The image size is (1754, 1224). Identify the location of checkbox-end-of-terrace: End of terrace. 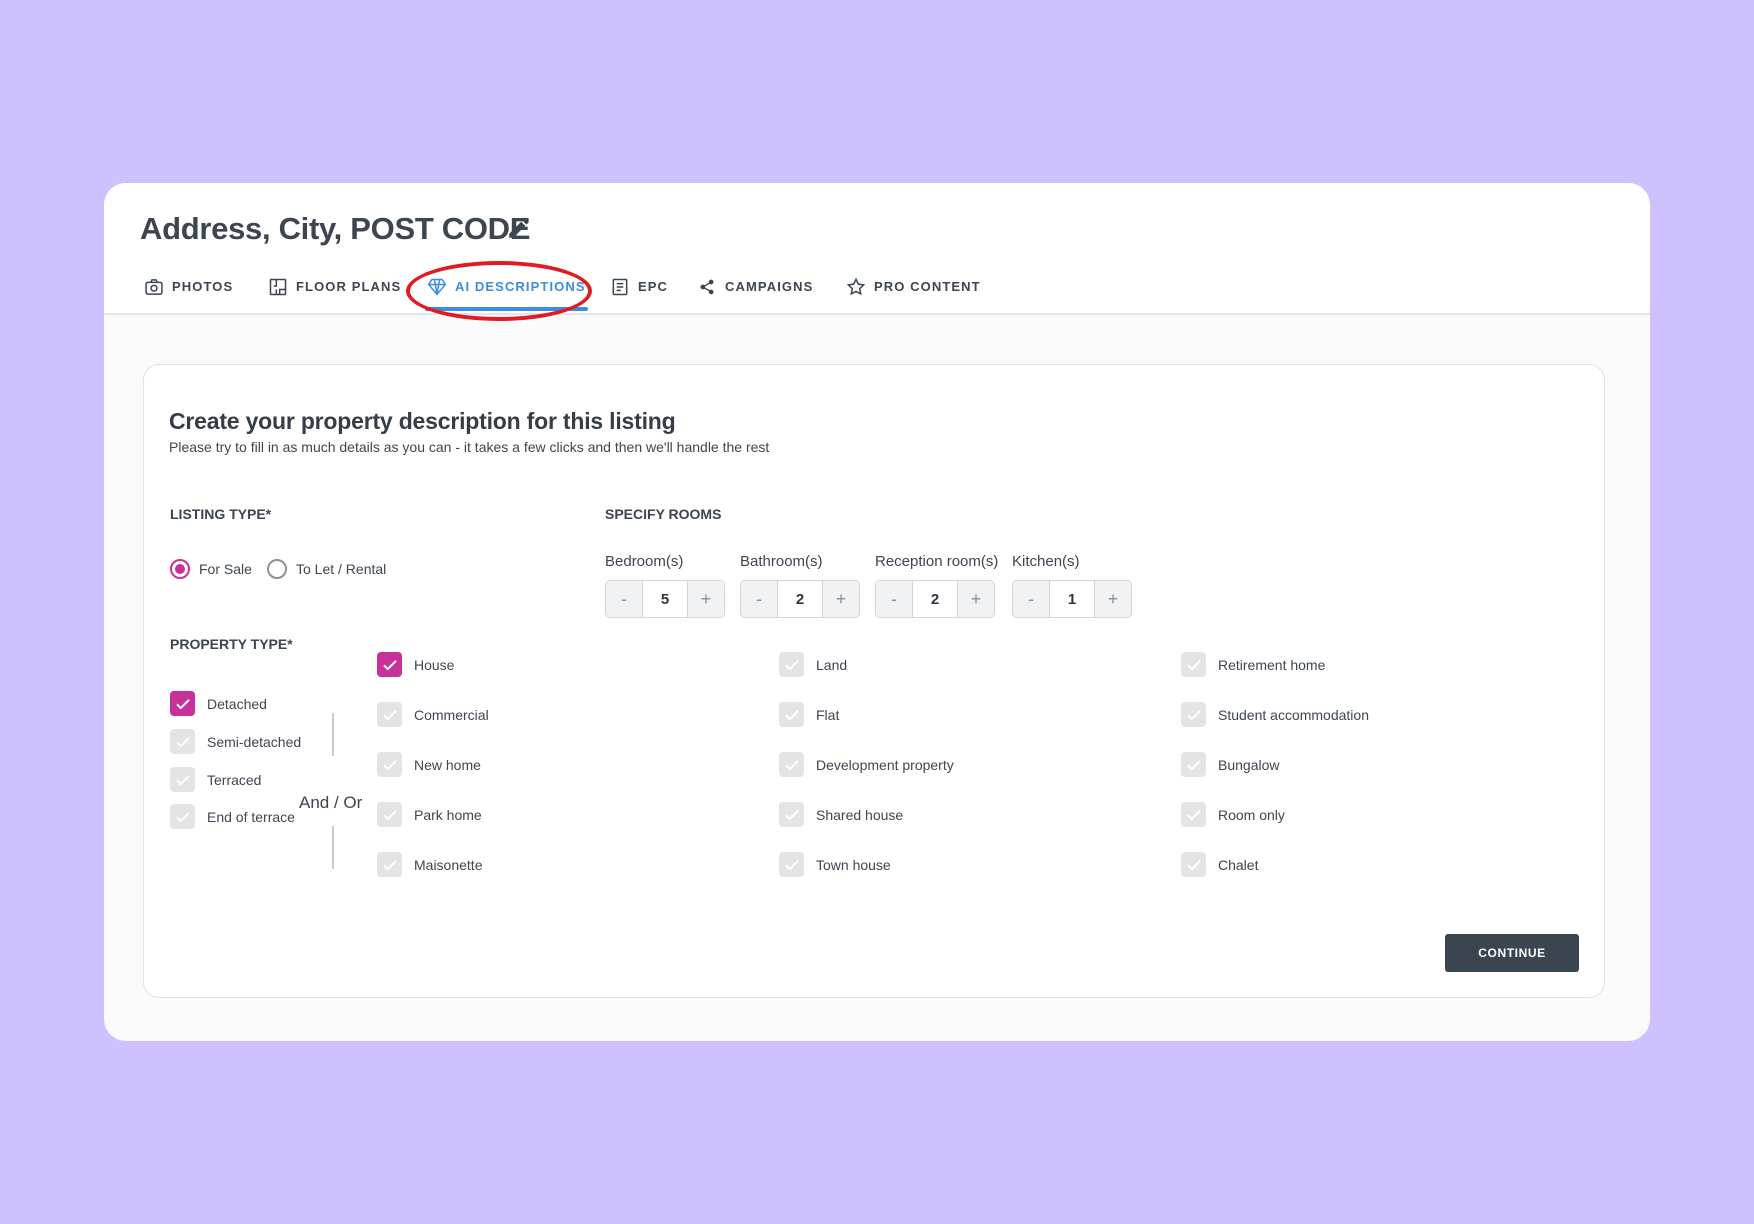
(232, 816).